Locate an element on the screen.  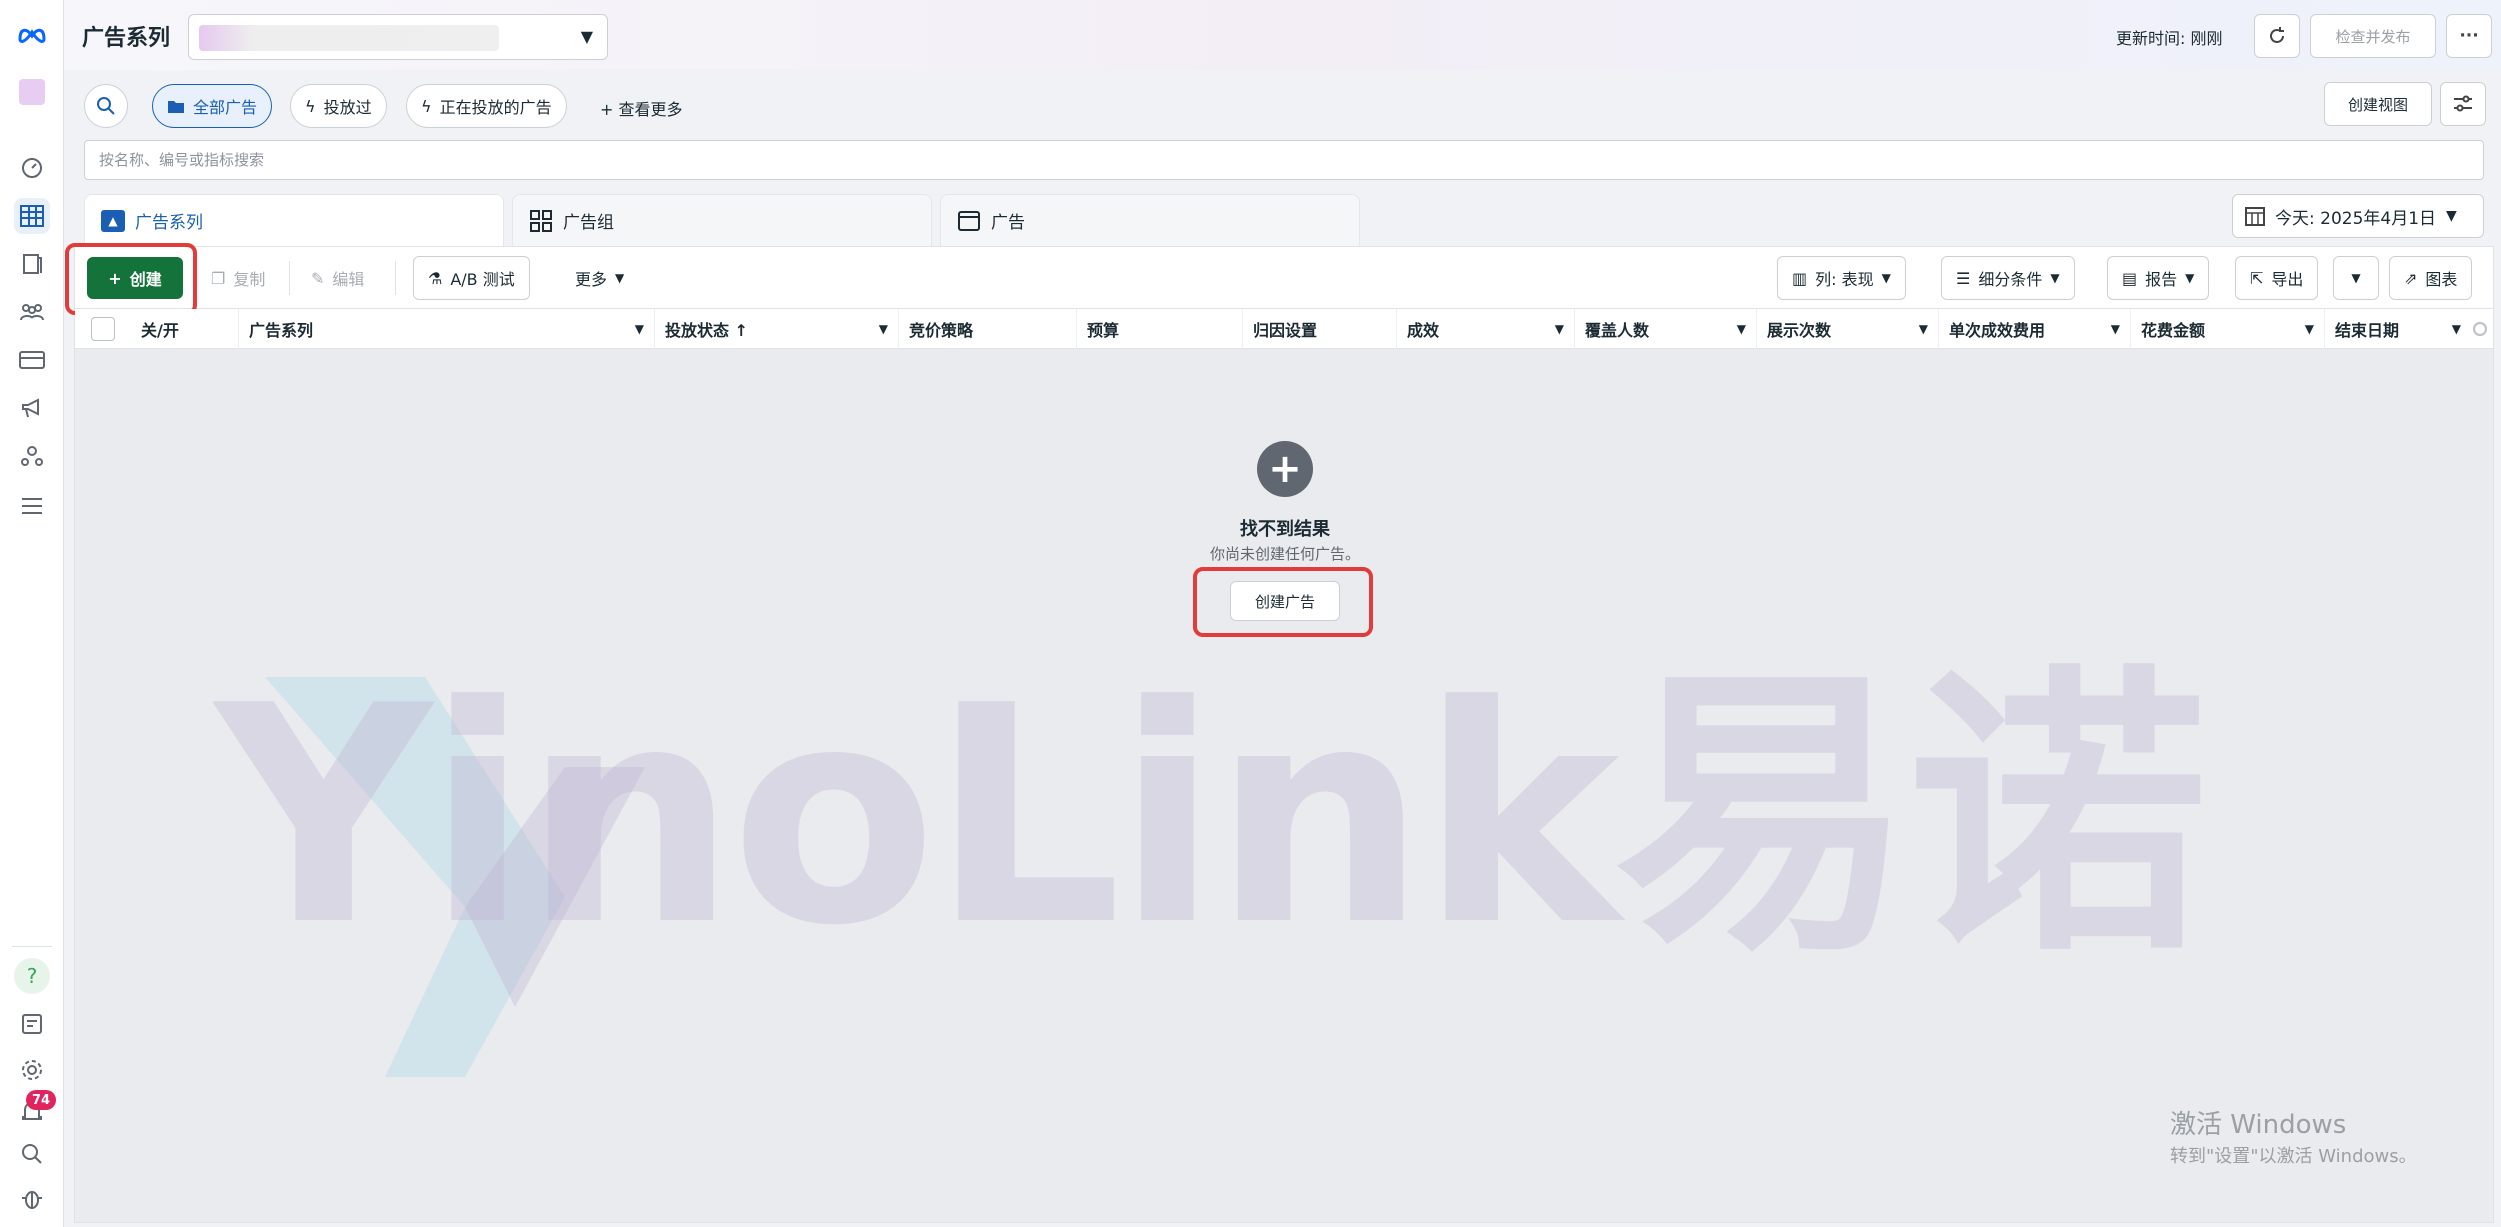
add-circle-icon: + is located at coordinates (1285, 469).